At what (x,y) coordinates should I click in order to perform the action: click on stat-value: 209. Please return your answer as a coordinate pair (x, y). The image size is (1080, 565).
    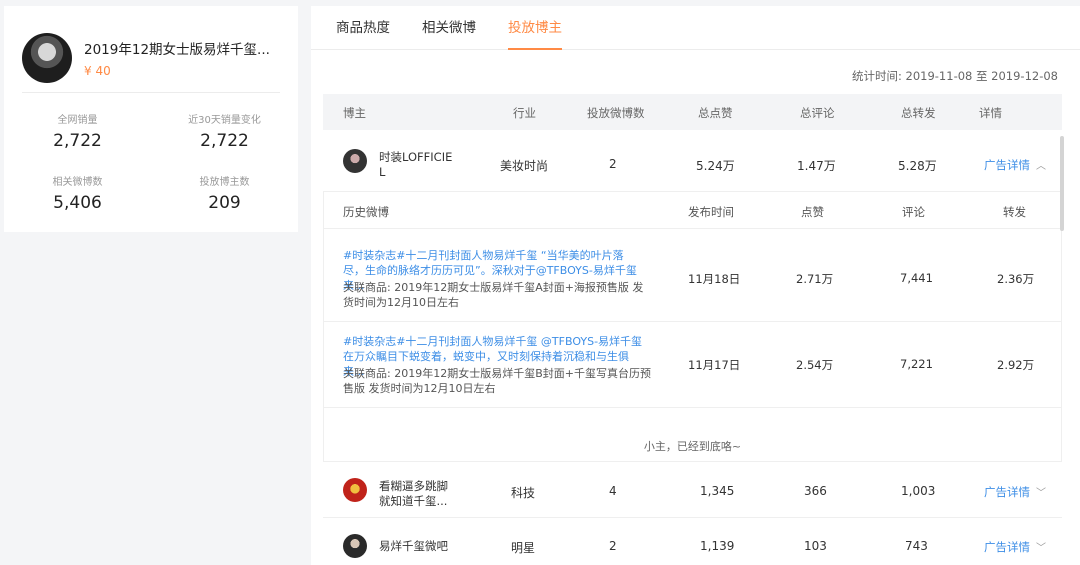
    Looking at the image, I should click on (224, 203).